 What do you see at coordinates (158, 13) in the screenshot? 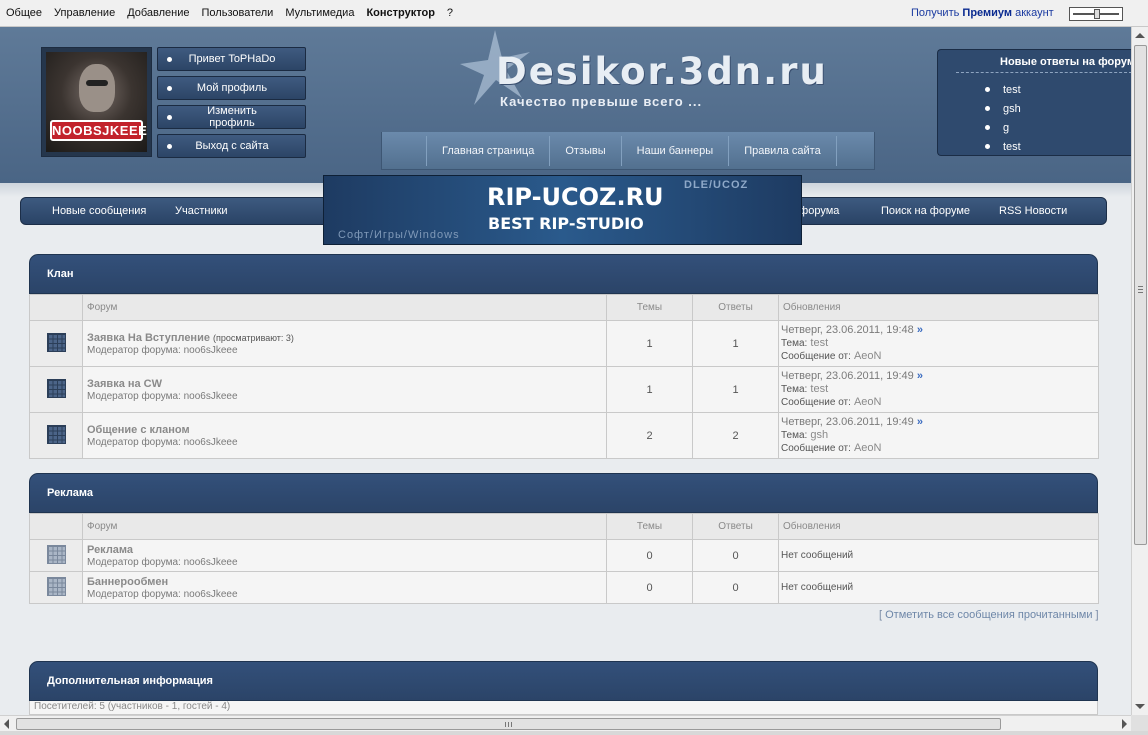
I see `admin-menu-add: Добавление` at bounding box center [158, 13].